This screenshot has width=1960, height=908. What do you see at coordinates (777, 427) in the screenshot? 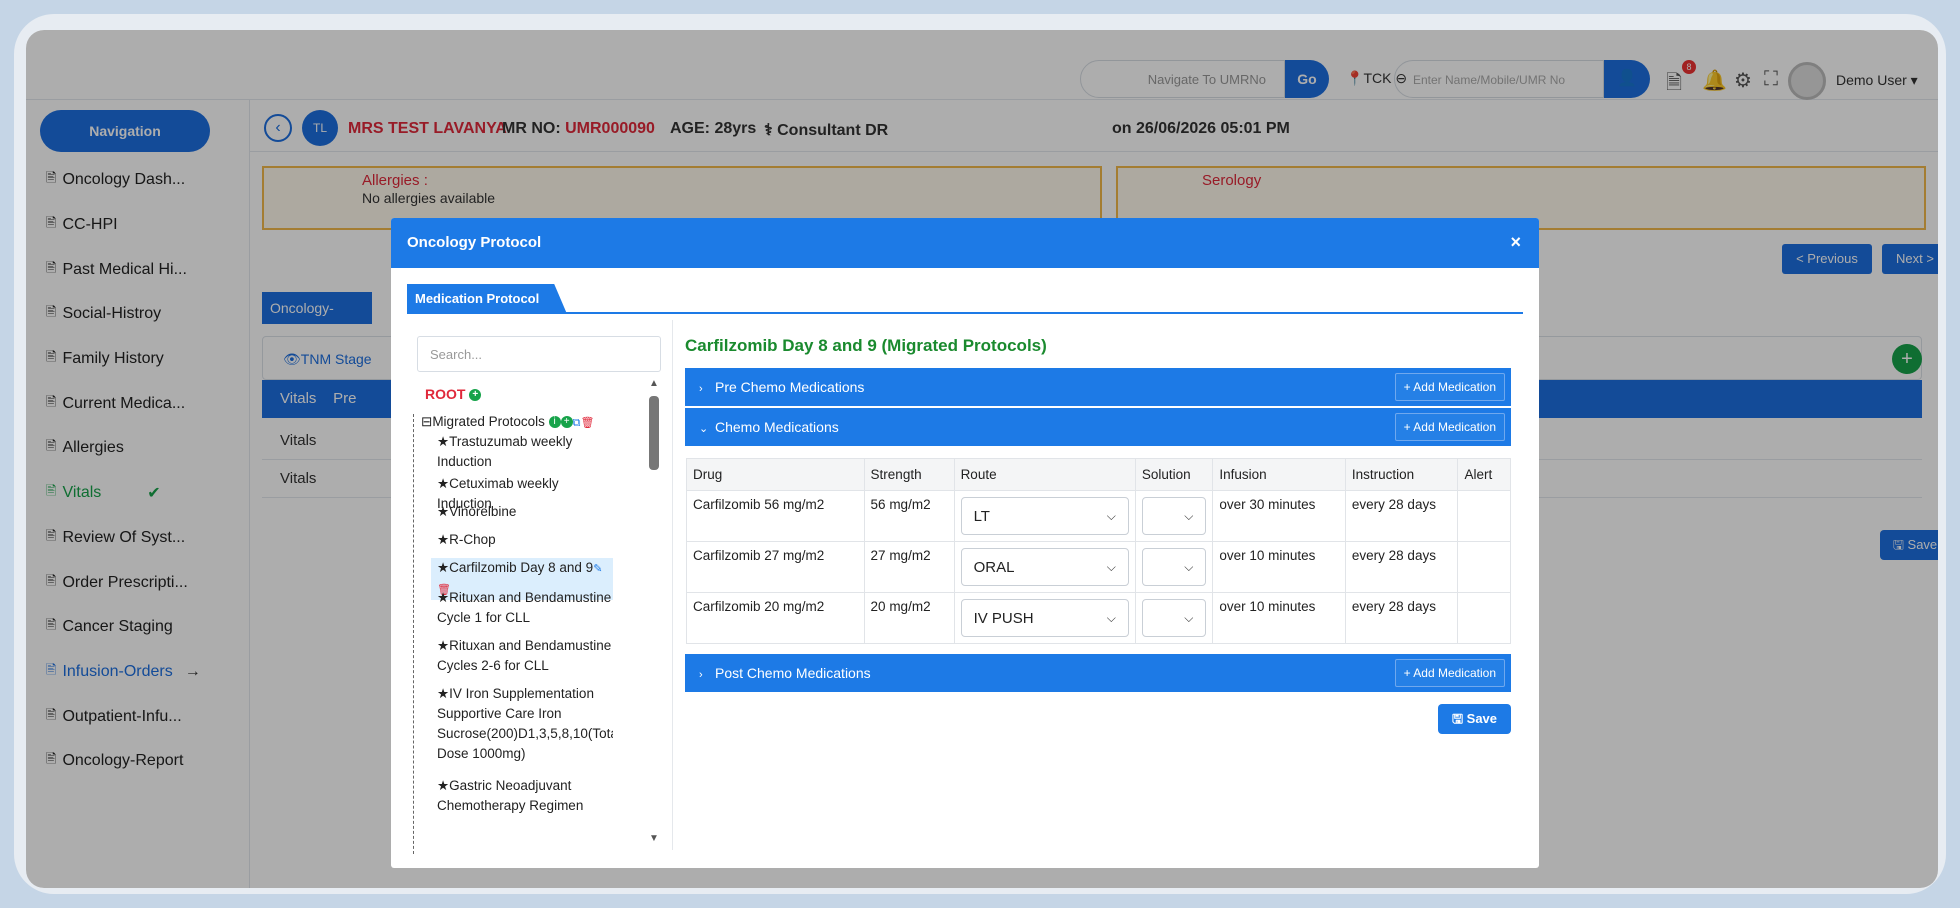
I see `section-label: Chemo Medications` at bounding box center [777, 427].